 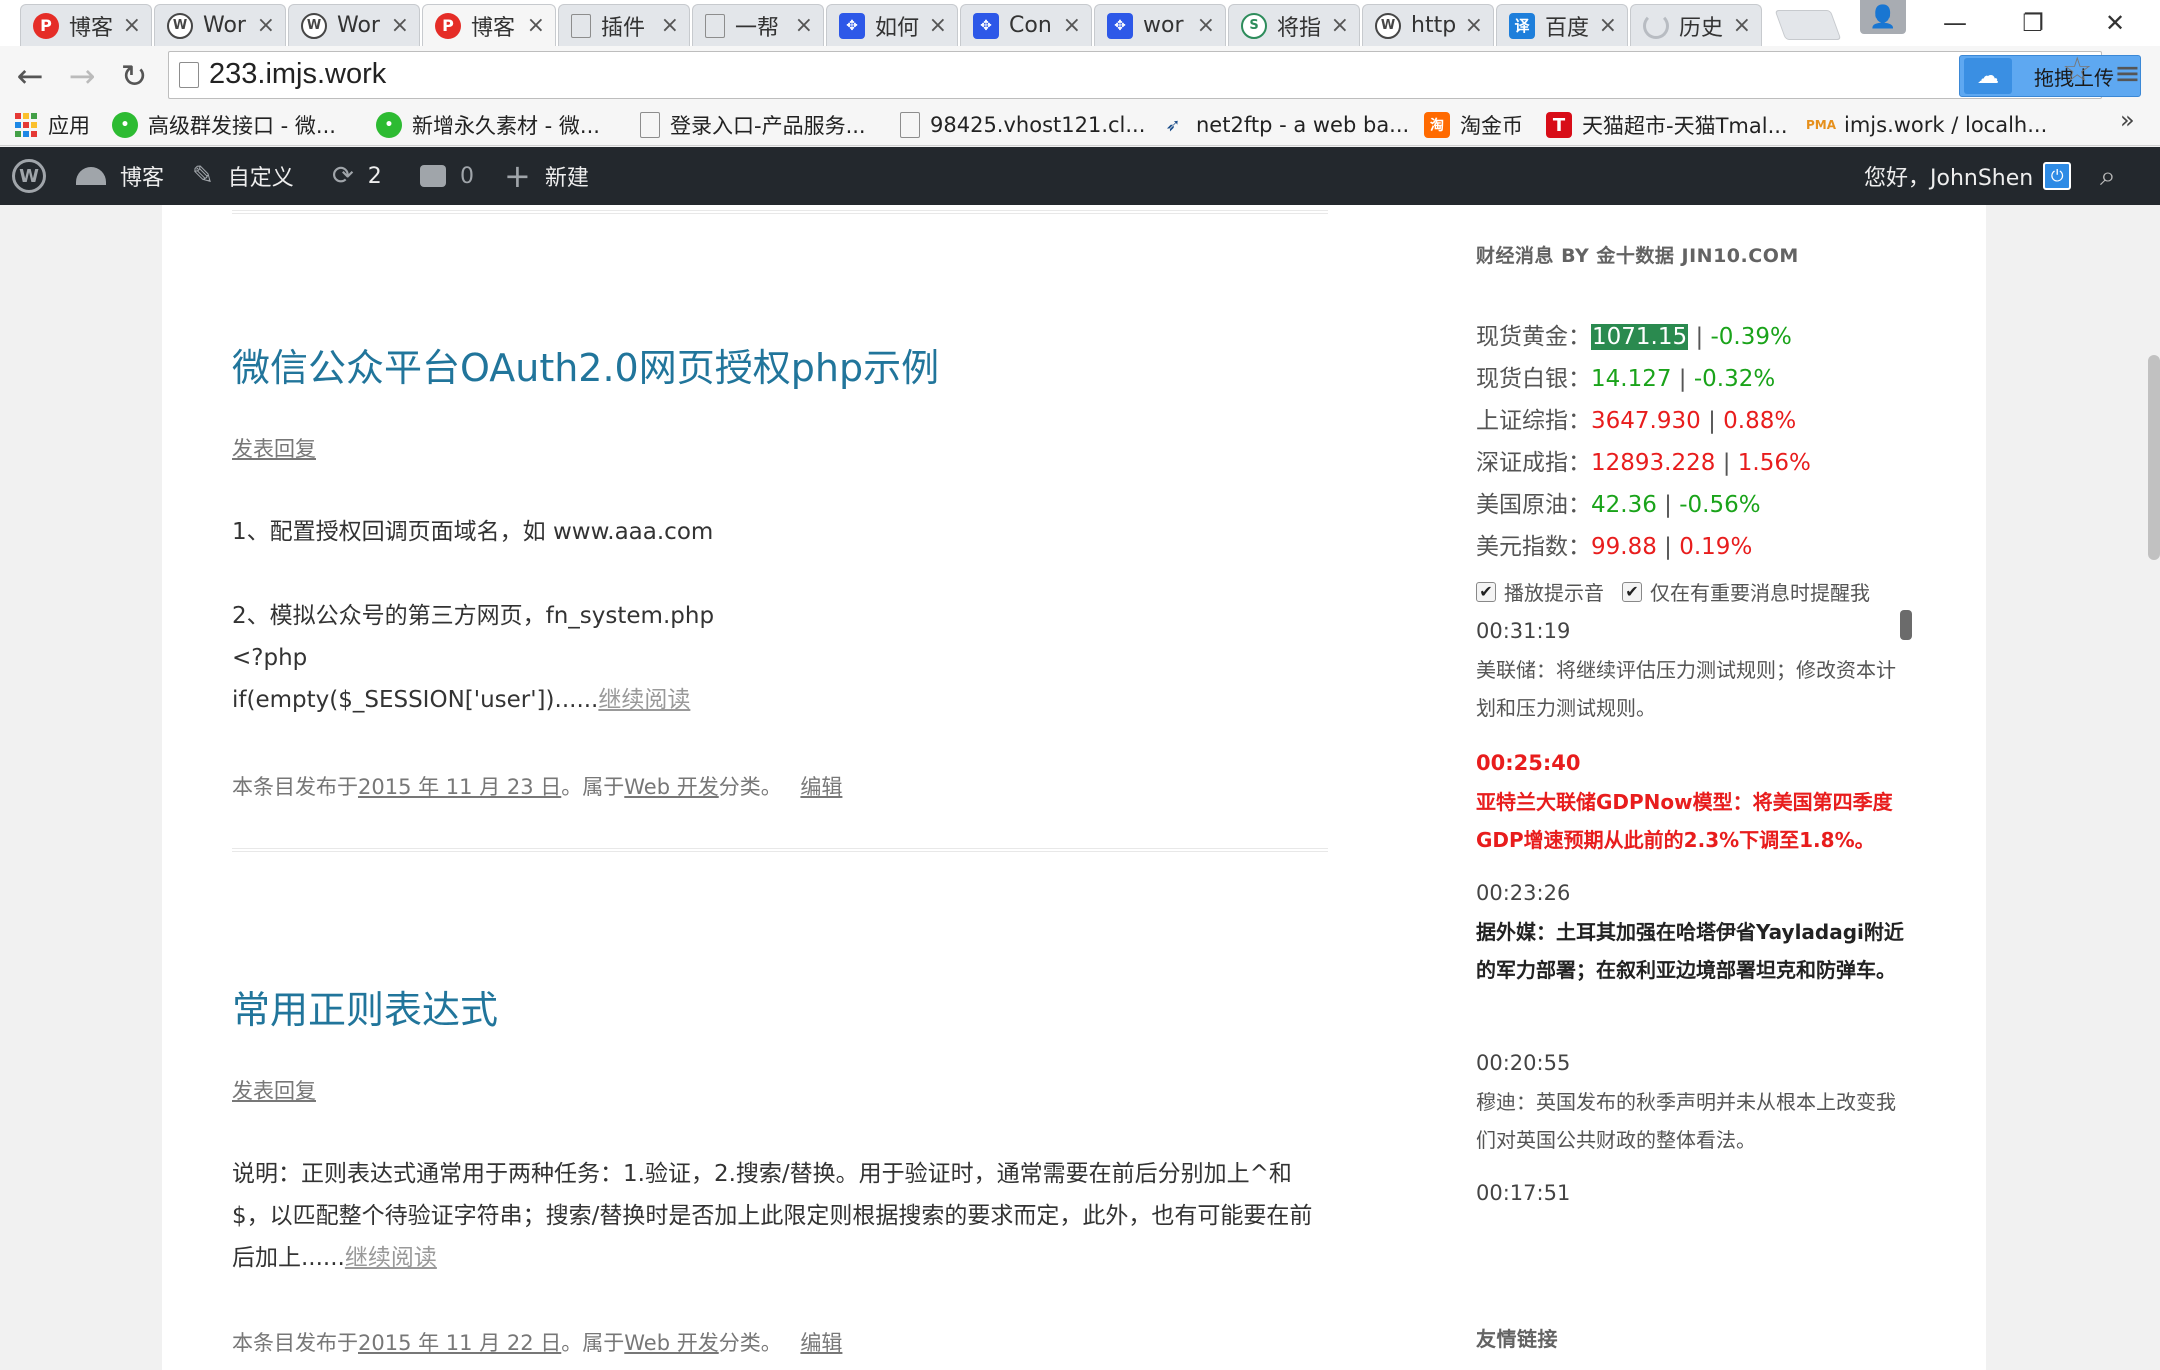 I want to click on admin-updates-link: ⟳ 2, so click(x=357, y=176).